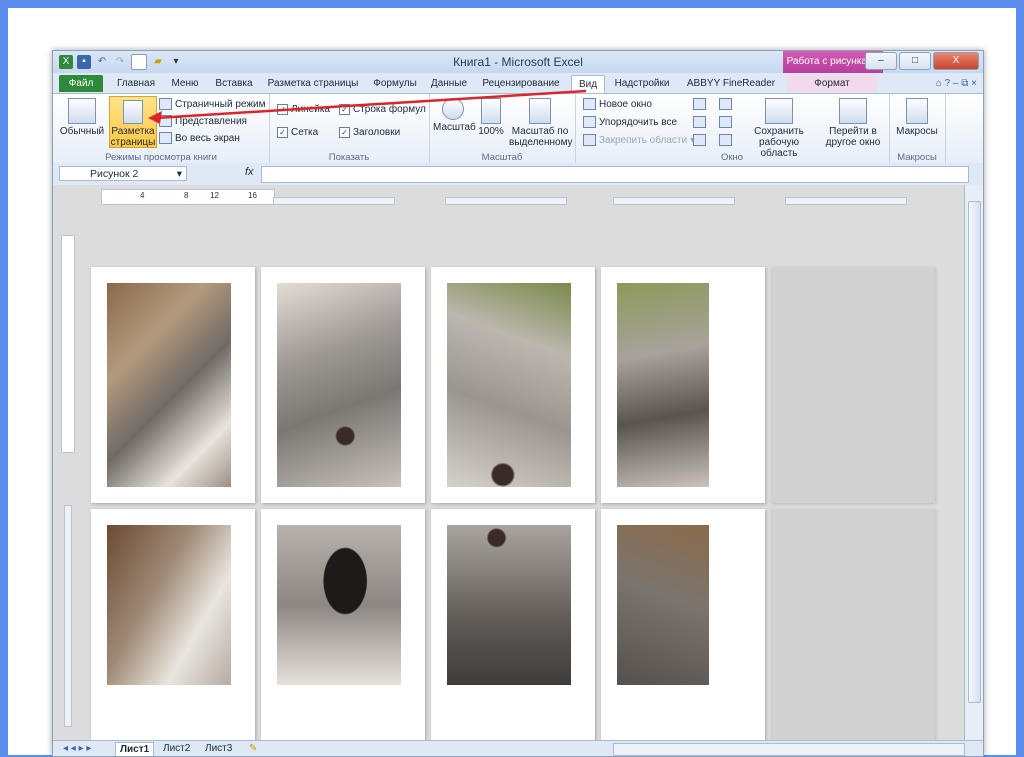  I want to click on zoom-button: Масштаб, so click(454, 115).